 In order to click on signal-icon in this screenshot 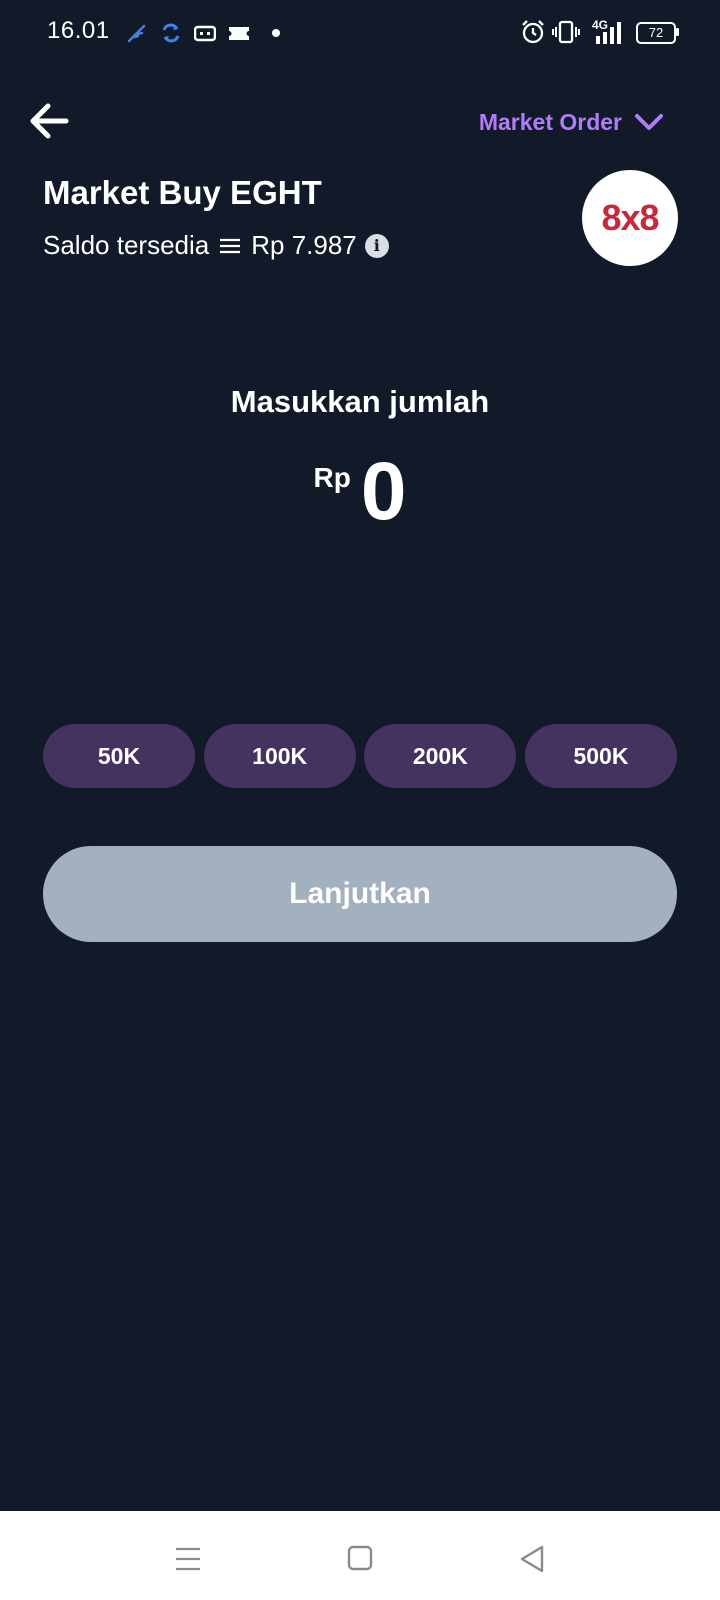, I will do `click(608, 33)`.